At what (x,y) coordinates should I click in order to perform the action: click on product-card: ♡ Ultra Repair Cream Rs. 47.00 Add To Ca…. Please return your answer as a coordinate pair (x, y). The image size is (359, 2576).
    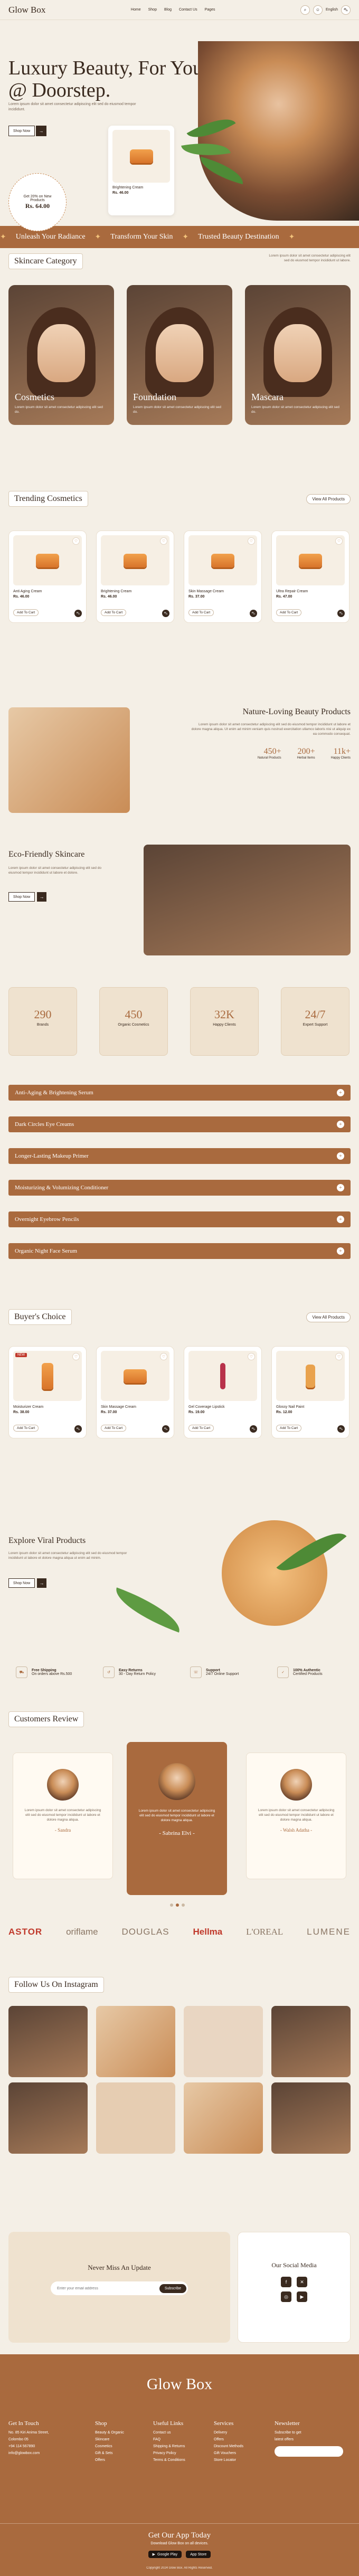
    Looking at the image, I should click on (310, 577).